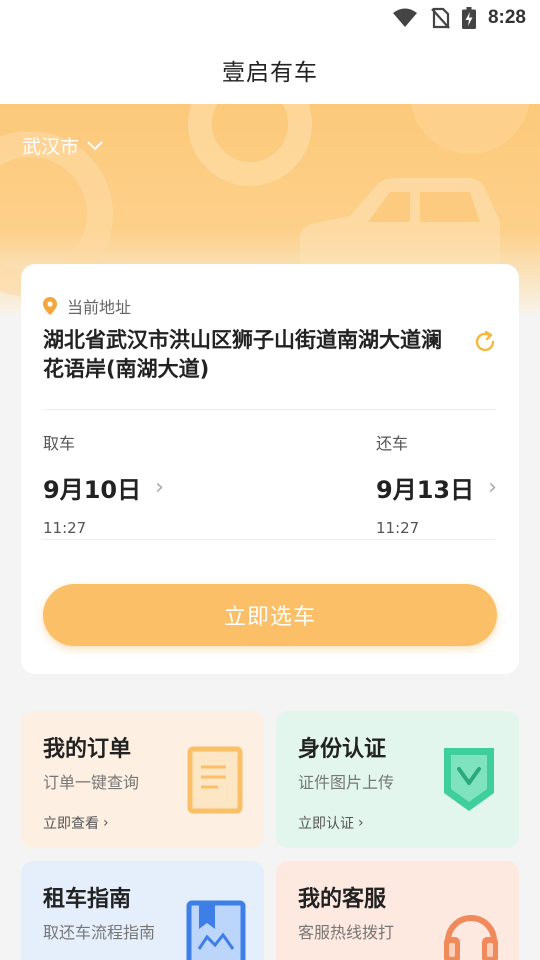 The image size is (540, 960). I want to click on location-label-text: 当前地址, so click(99, 307).